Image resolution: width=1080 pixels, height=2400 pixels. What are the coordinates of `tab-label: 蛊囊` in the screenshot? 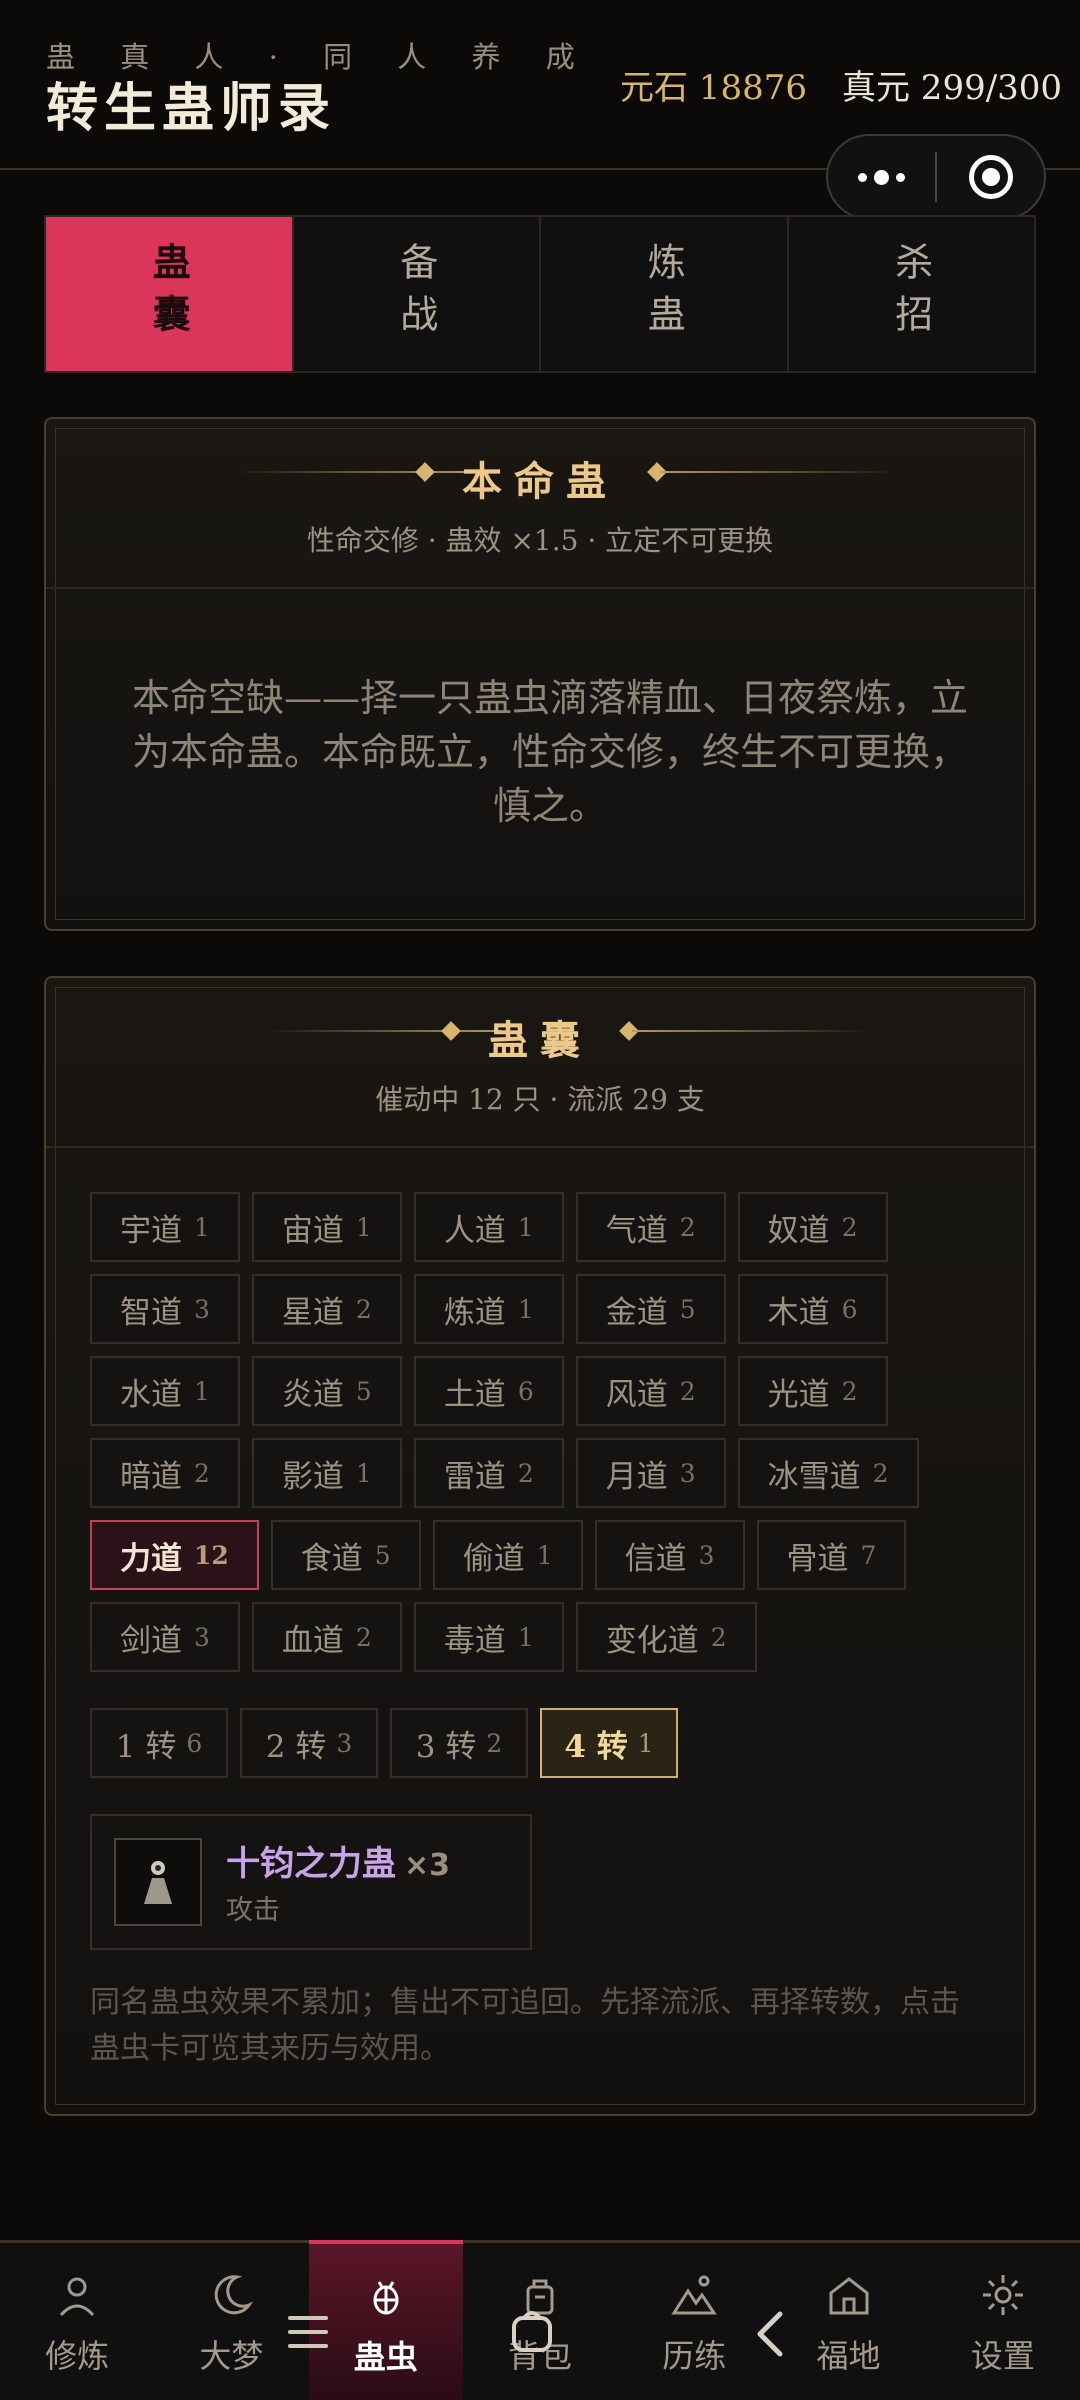 It's located at (169, 294).